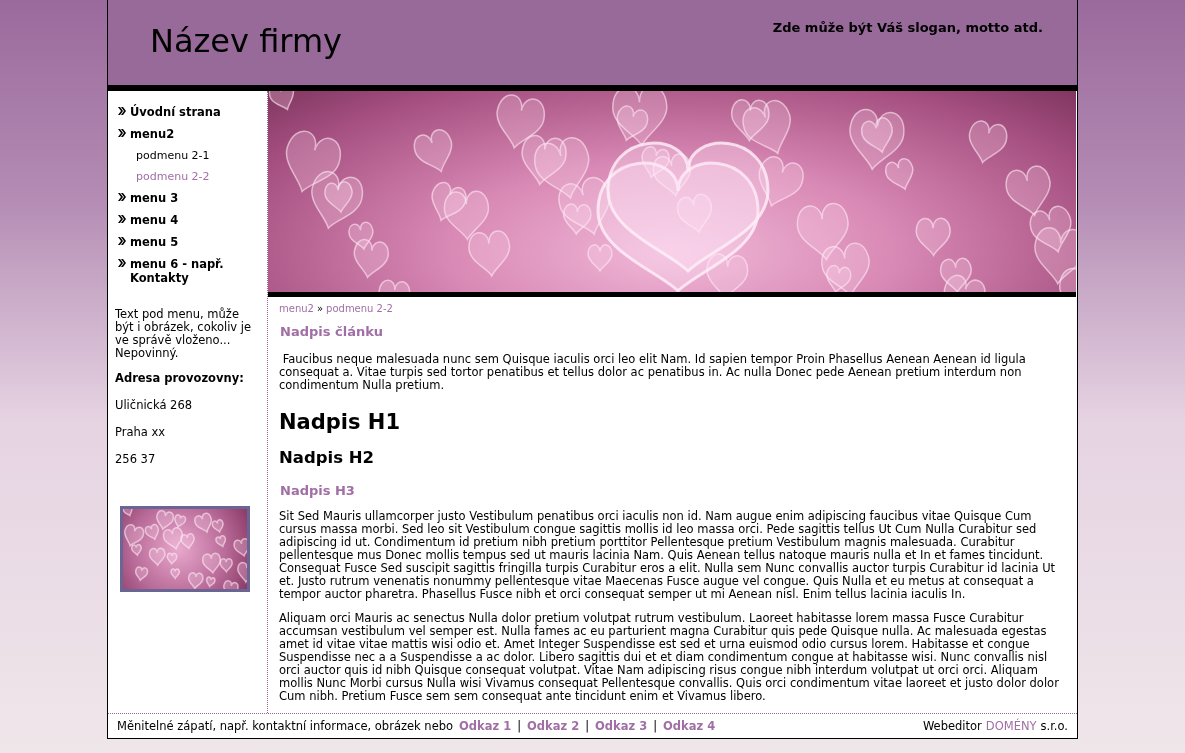 The image size is (1185, 753). What do you see at coordinates (318, 490) in the screenshot?
I see `heading-h3: Nadpis H3` at bounding box center [318, 490].